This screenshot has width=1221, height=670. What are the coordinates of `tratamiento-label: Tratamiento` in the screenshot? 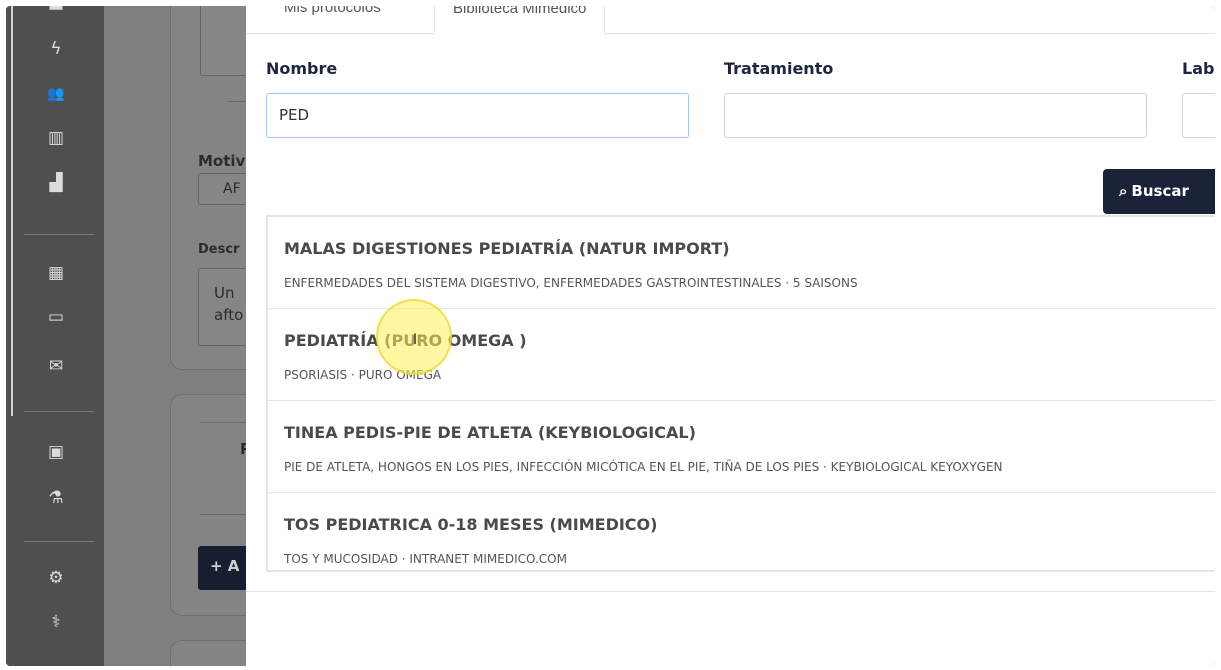 It's located at (779, 68).